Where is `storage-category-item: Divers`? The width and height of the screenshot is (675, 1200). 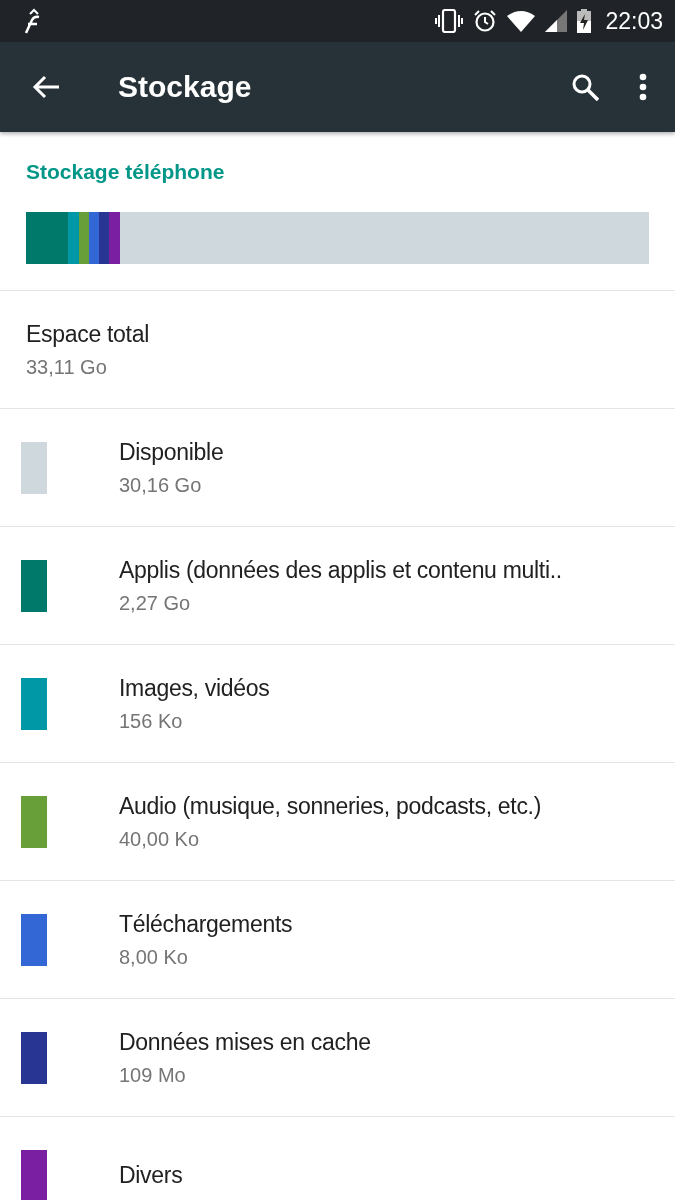
storage-category-item: Divers is located at coordinates (337, 1158).